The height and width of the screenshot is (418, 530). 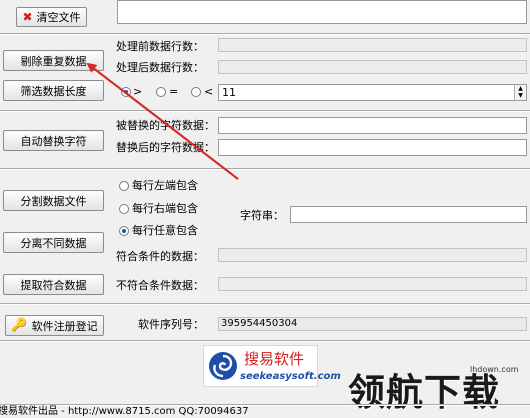 I want to click on auto-replace-button: 自动替换字符, so click(x=53, y=140).